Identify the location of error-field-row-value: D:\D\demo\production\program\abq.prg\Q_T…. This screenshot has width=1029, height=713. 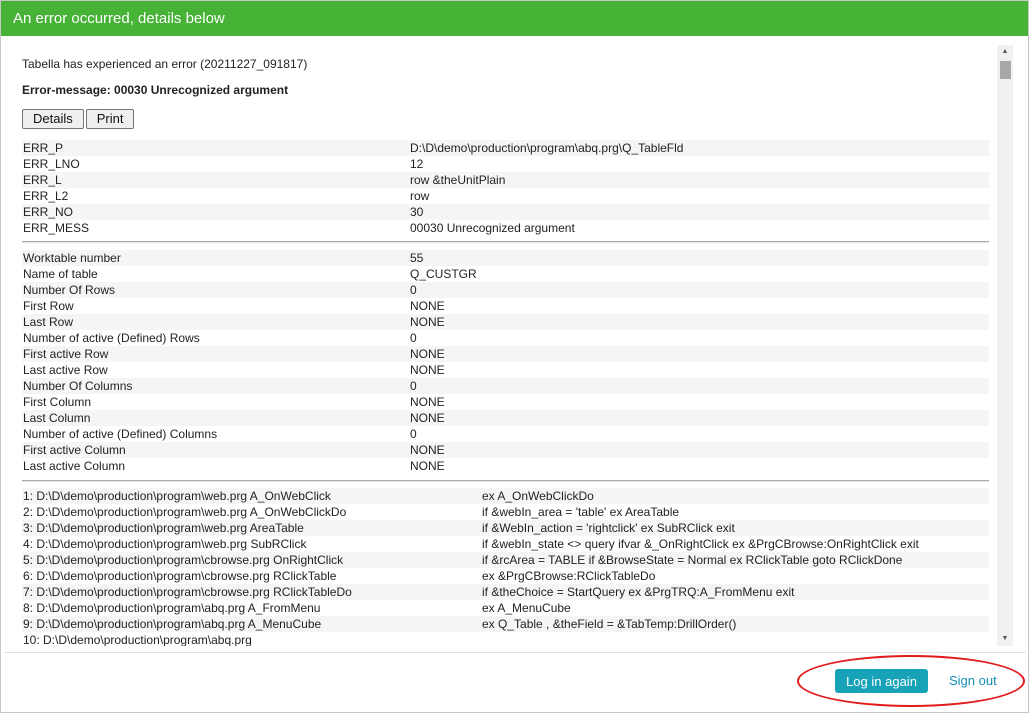
(699, 148).